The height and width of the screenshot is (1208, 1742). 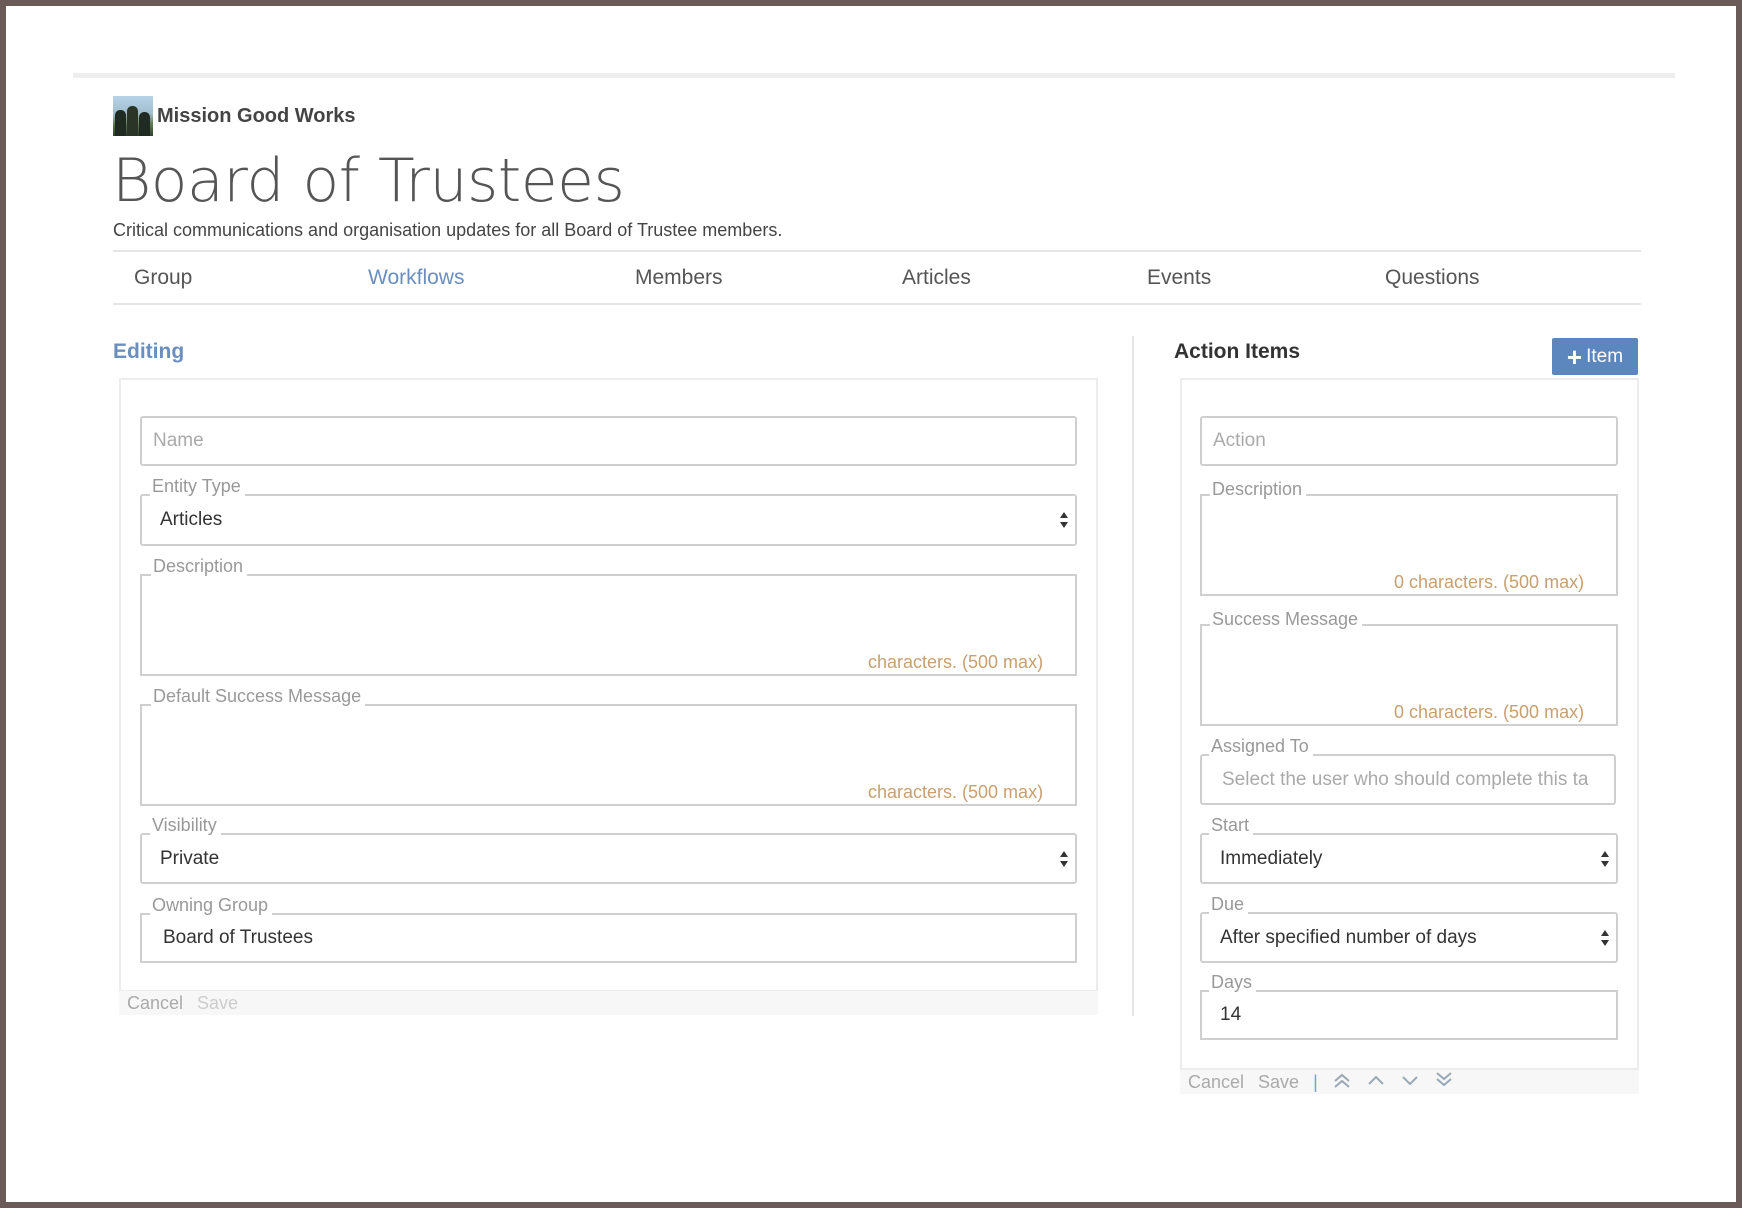 What do you see at coordinates (1432, 278) in the screenshot?
I see `tab-questions: Questions` at bounding box center [1432, 278].